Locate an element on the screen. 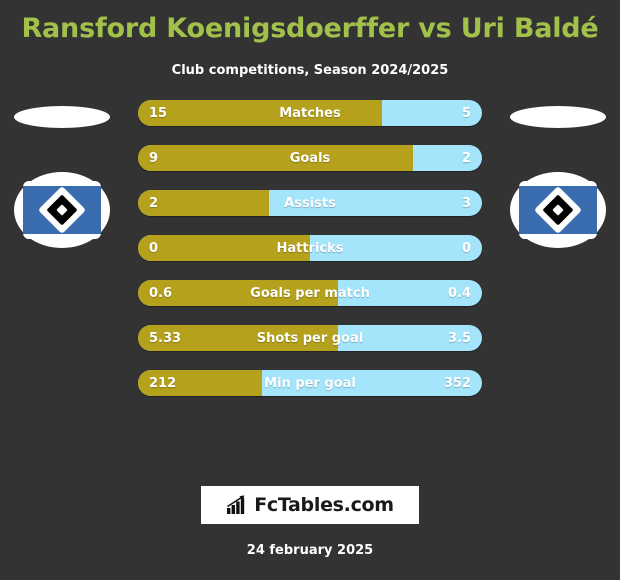 The width and height of the screenshot is (620, 580). home-team-crest-icon is located at coordinates (62, 210).